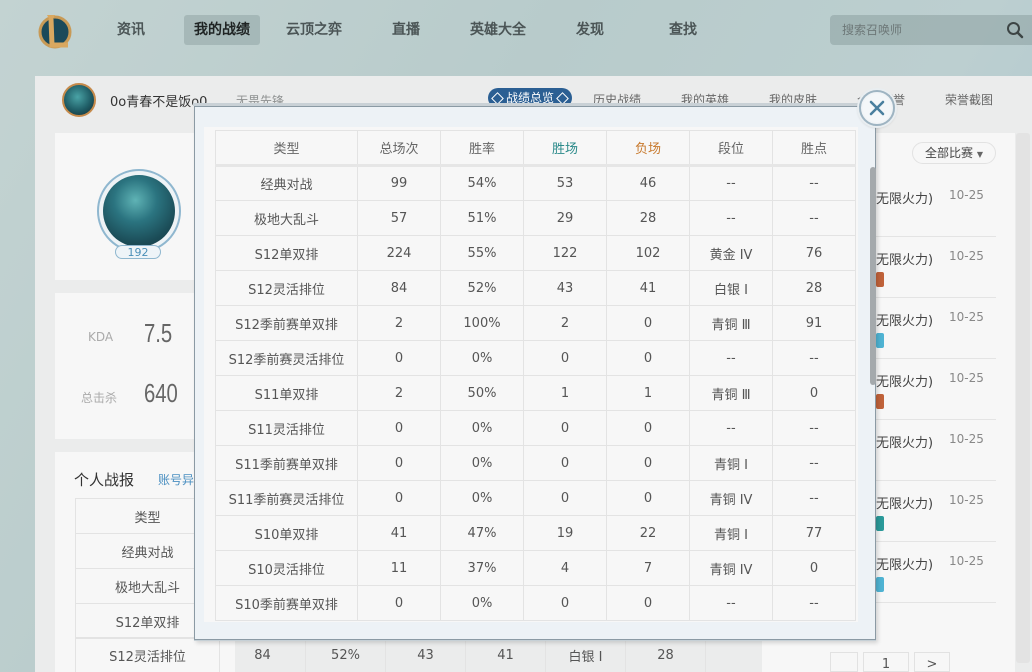  What do you see at coordinates (535, 358) in the screenshot?
I see `table-row: S12季前赛灵活排位 0 0% 0 0 -- --` at bounding box center [535, 358].